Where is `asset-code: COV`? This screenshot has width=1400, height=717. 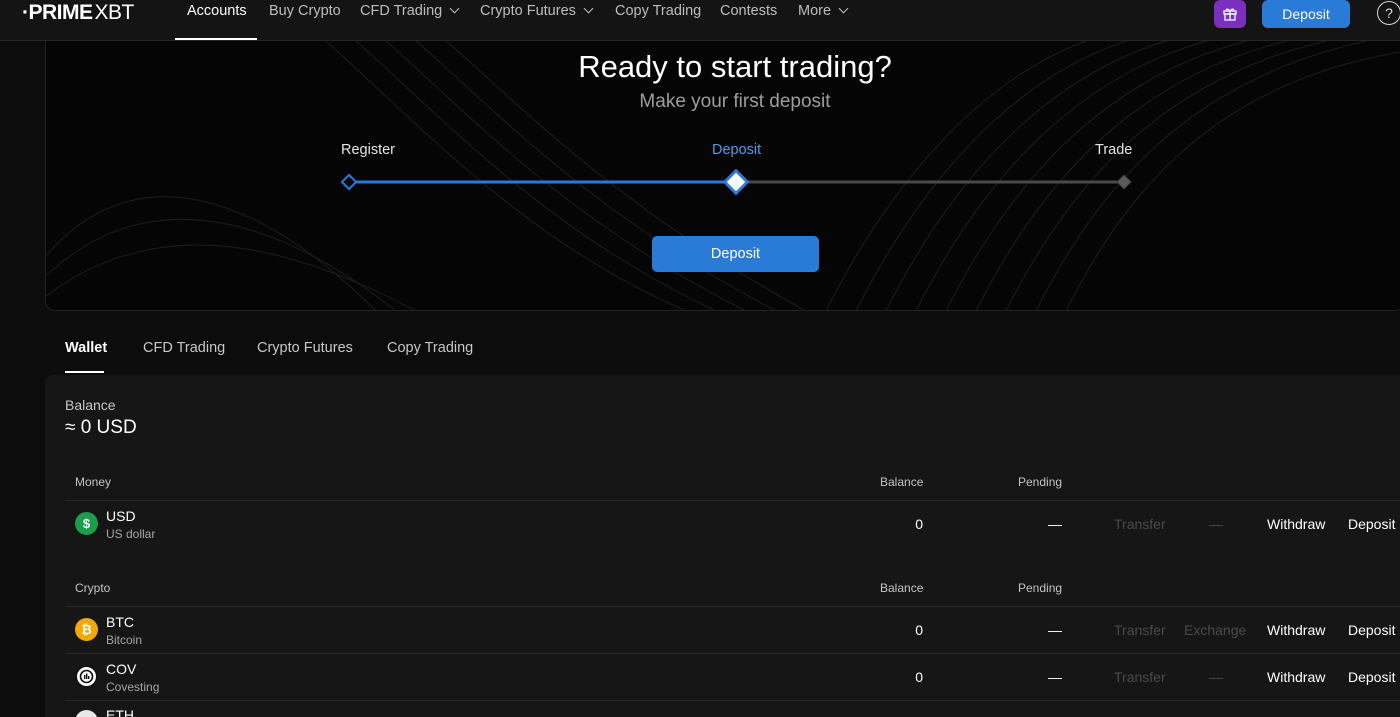
asset-code: COV is located at coordinates (121, 669).